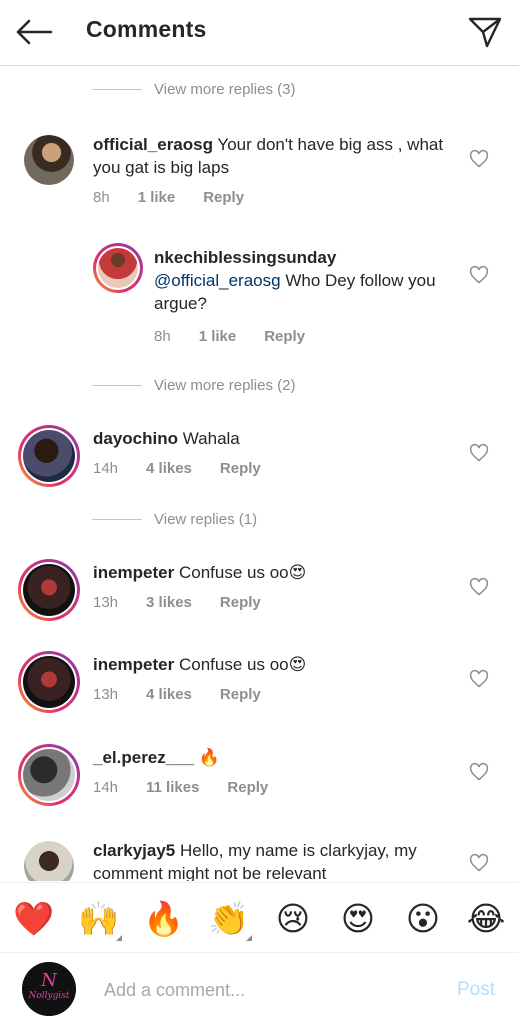 This screenshot has width=519, height=1024. What do you see at coordinates (217, 280) in the screenshot?
I see `mention-link: @official_eraosg` at bounding box center [217, 280].